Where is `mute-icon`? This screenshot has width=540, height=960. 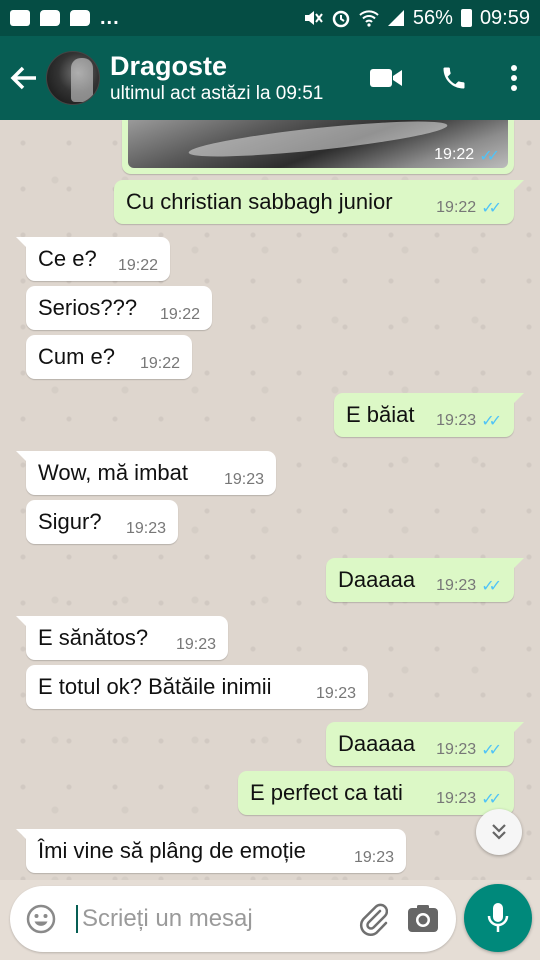
mute-icon is located at coordinates (313, 18).